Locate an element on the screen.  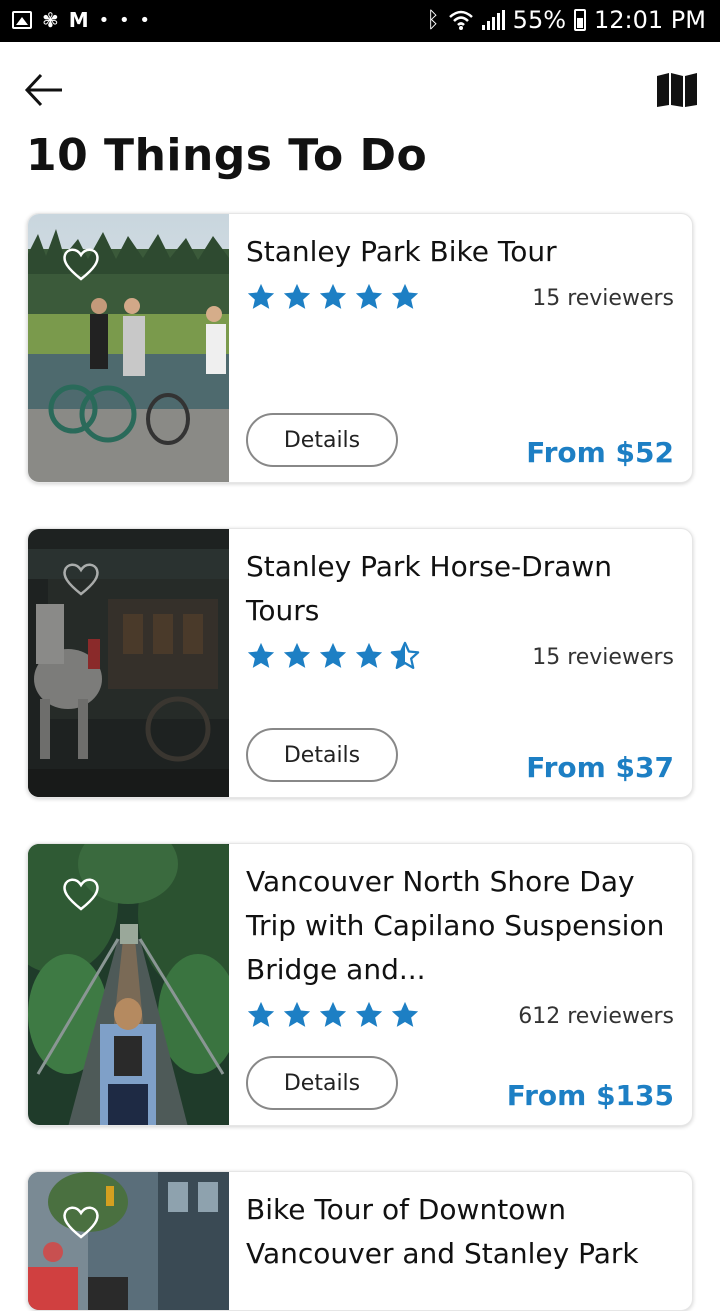
status-right: ᛒ 55% 12:01 PM is located at coordinates (566, 20).